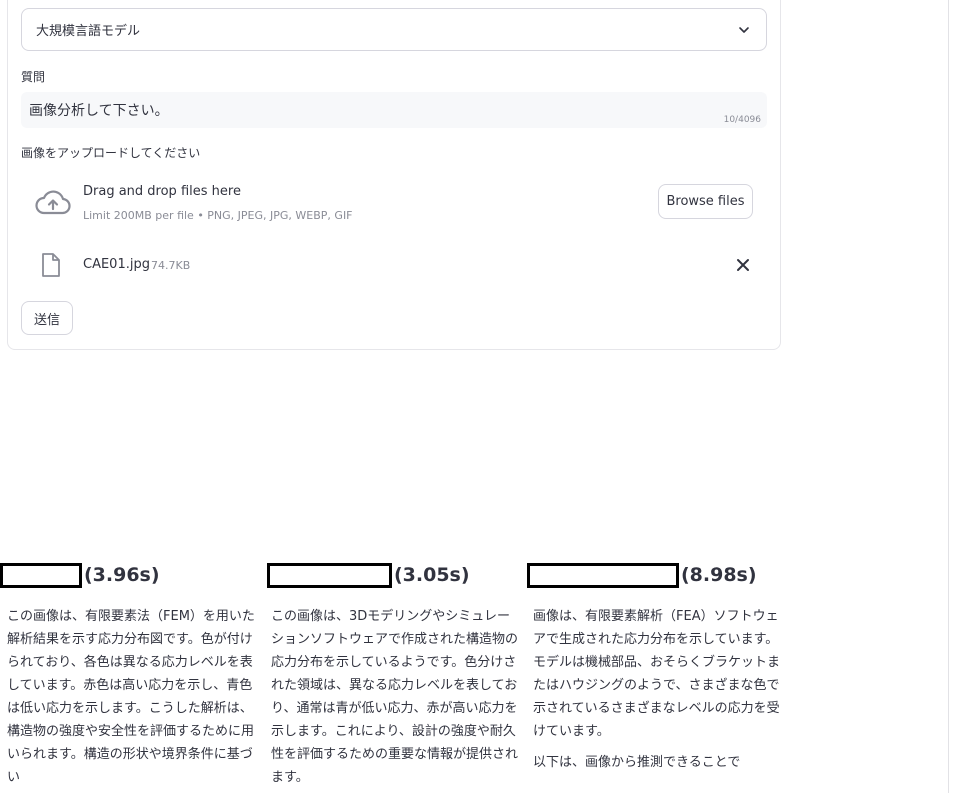 The width and height of the screenshot is (964, 793). What do you see at coordinates (88, 31) in the screenshot?
I see `model-select-value: 大規模言語モデル` at bounding box center [88, 31].